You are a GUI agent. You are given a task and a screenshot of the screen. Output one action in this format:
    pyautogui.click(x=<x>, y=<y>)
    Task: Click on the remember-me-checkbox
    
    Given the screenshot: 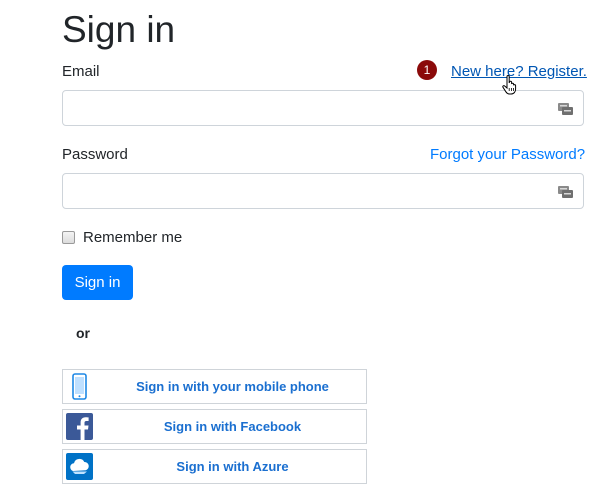 What is the action you would take?
    pyautogui.click(x=68, y=237)
    